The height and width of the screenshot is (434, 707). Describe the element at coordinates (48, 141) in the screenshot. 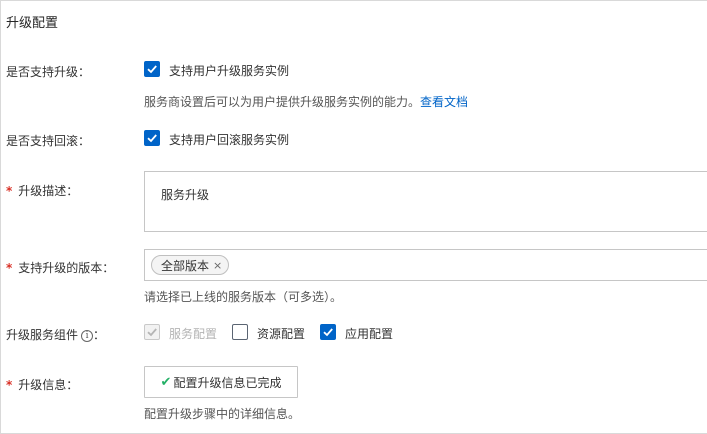

I see `rollback-support-label: 是否支持回滚：` at that location.